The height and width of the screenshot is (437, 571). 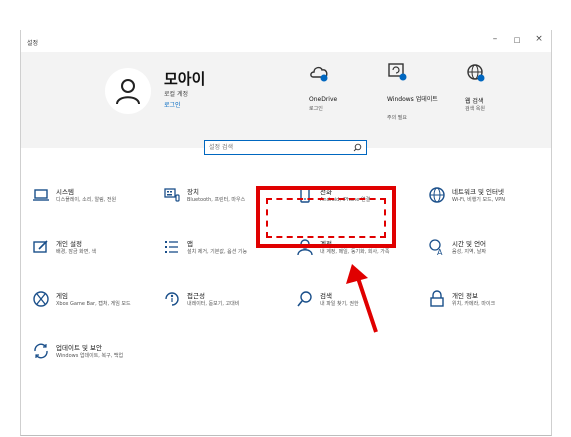 What do you see at coordinates (465, 296) in the screenshot?
I see `category-name: 개인 정보` at bounding box center [465, 296].